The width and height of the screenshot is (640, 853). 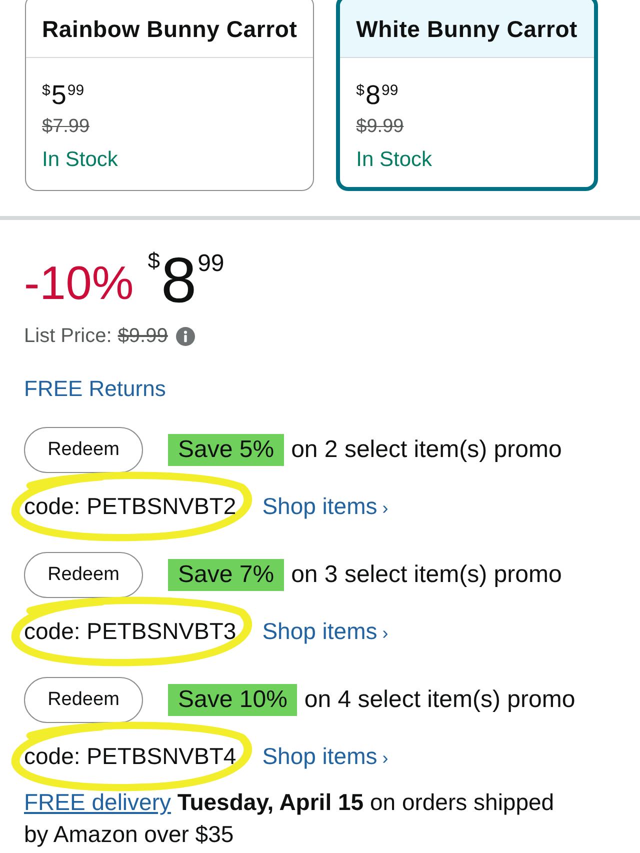 I want to click on card-list-price: $7.99, so click(x=66, y=127).